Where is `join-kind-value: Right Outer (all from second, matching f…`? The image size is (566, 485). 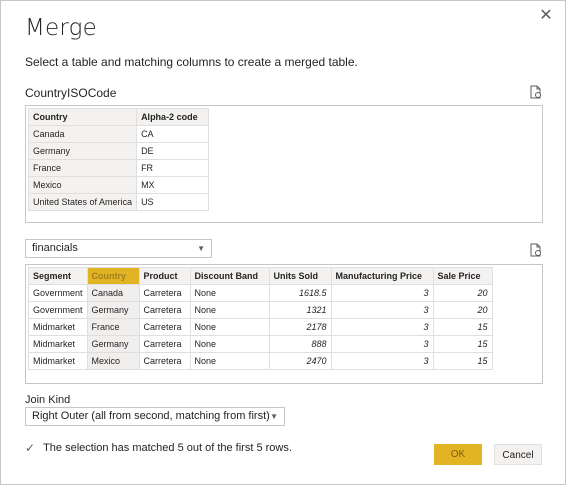 join-kind-value: Right Outer (all from second, matching f… is located at coordinates (151, 416).